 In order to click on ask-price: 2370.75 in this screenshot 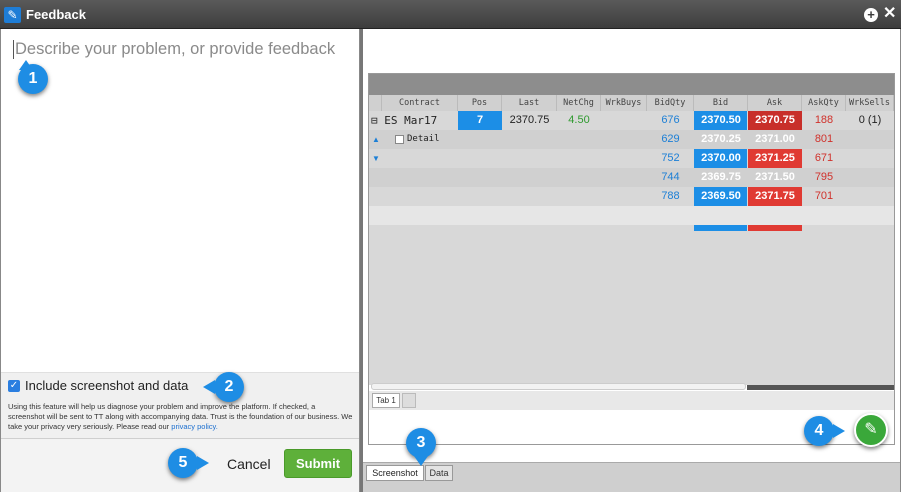, I will do `click(775, 120)`.